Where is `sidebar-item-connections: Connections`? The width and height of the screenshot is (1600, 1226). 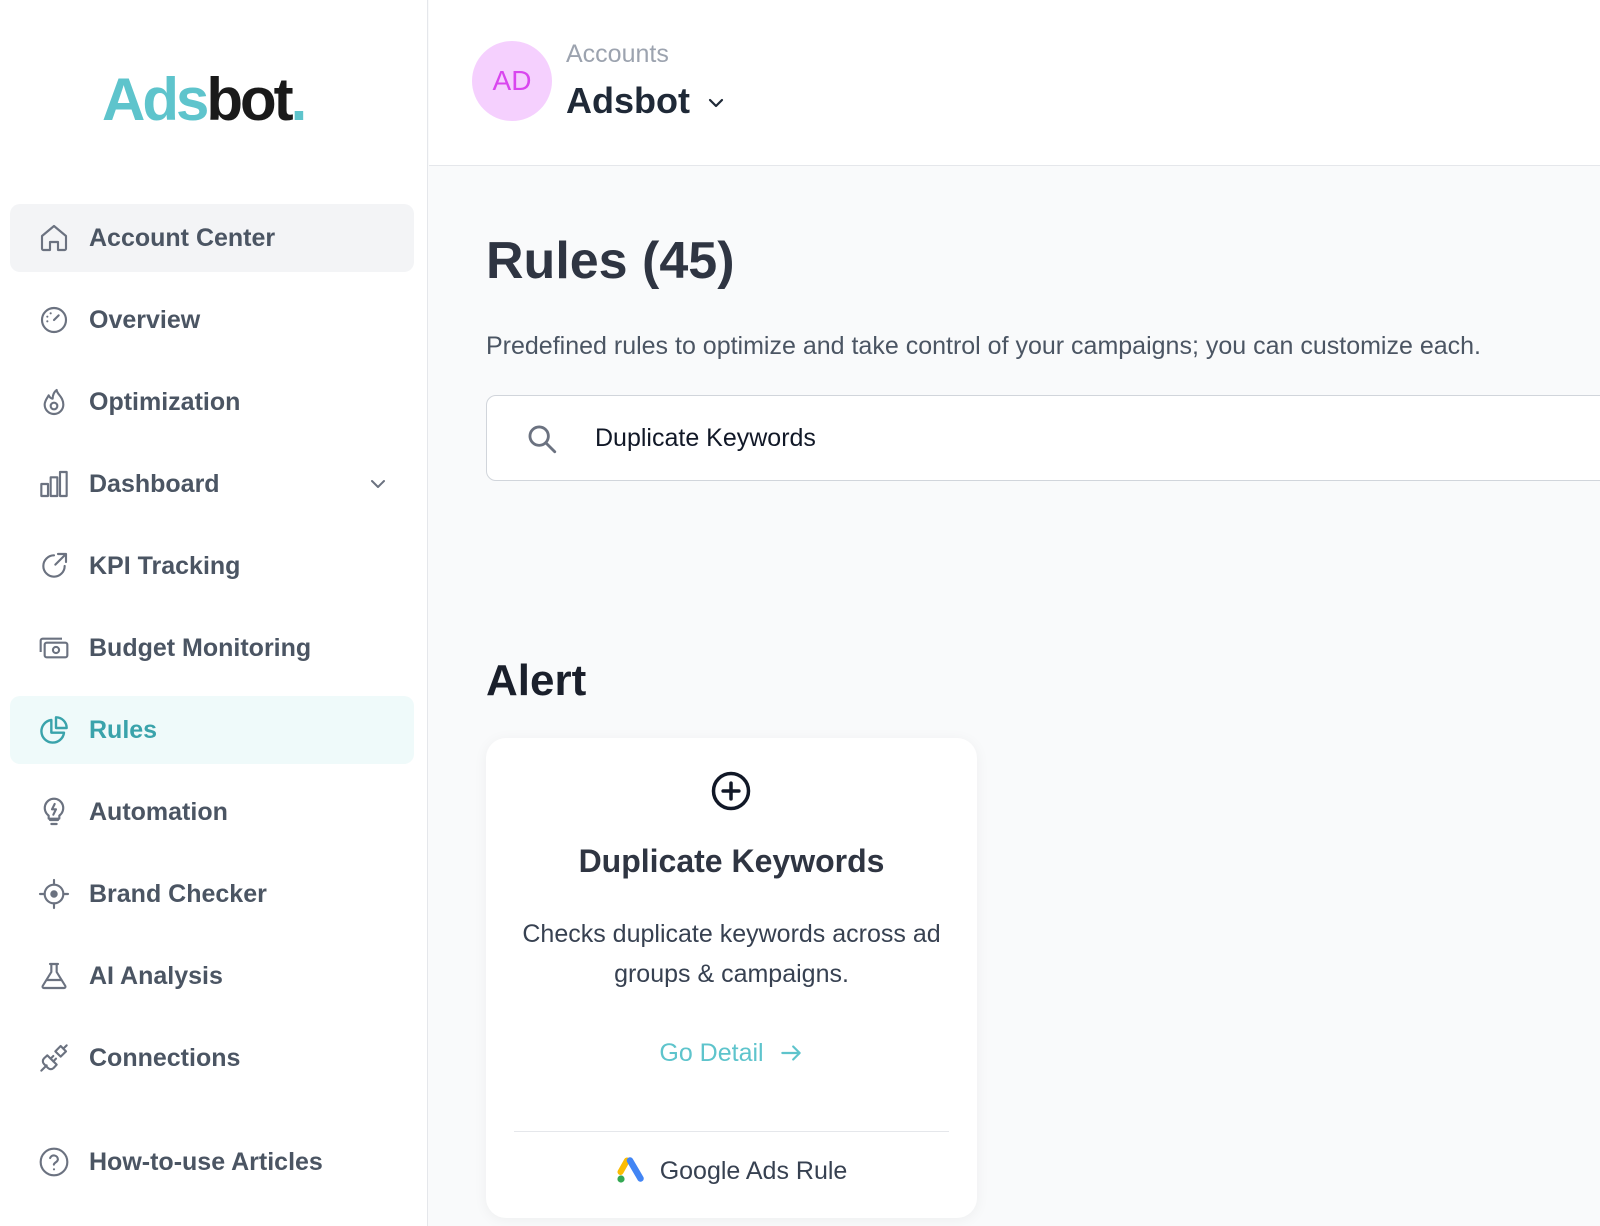
sidebar-item-connections: Connections is located at coordinates (212, 1058).